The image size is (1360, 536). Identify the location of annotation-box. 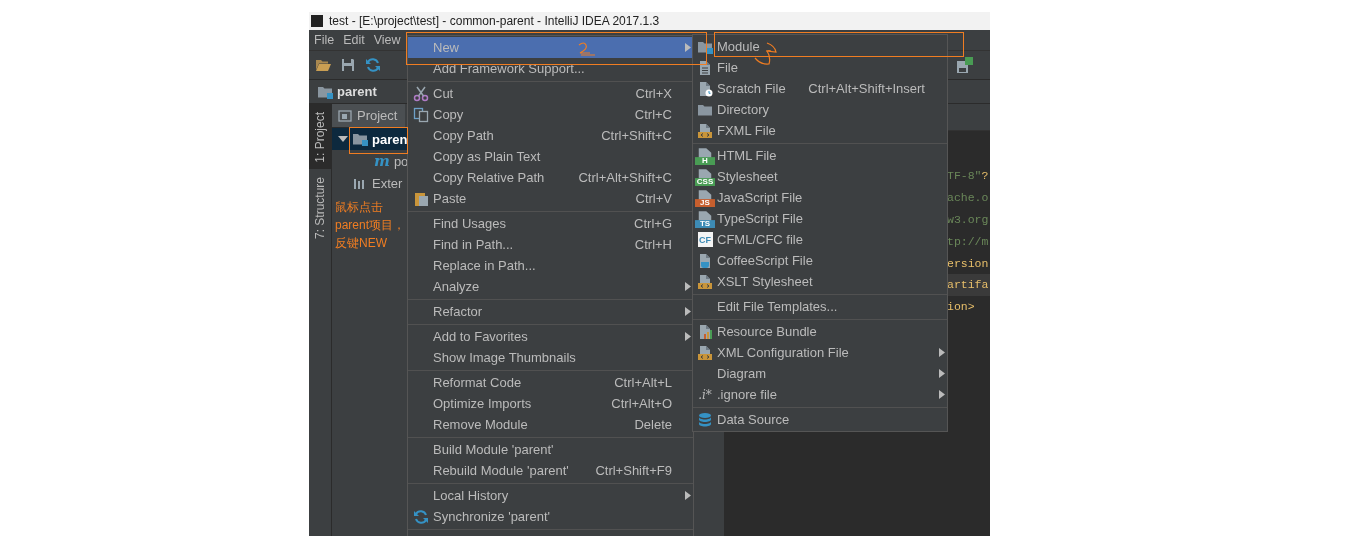
(378, 140).